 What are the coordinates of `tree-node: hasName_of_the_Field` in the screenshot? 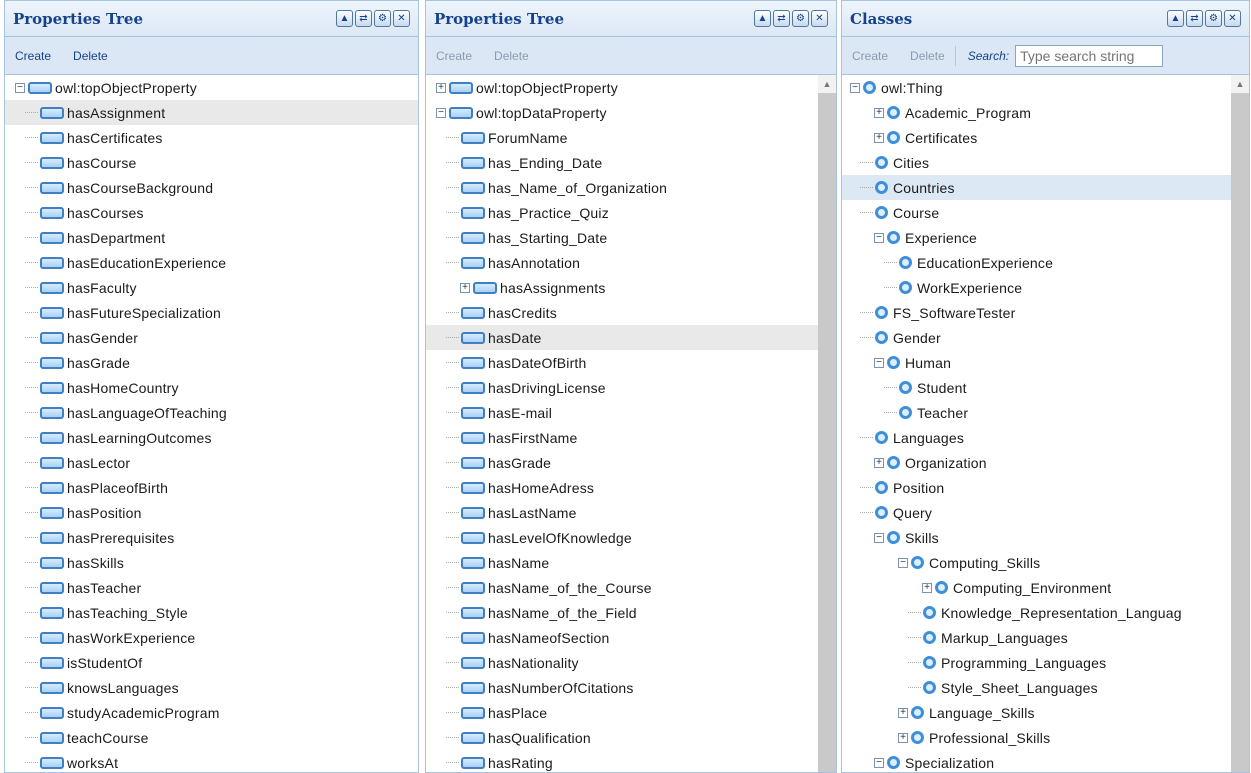 It's located at (631, 612).